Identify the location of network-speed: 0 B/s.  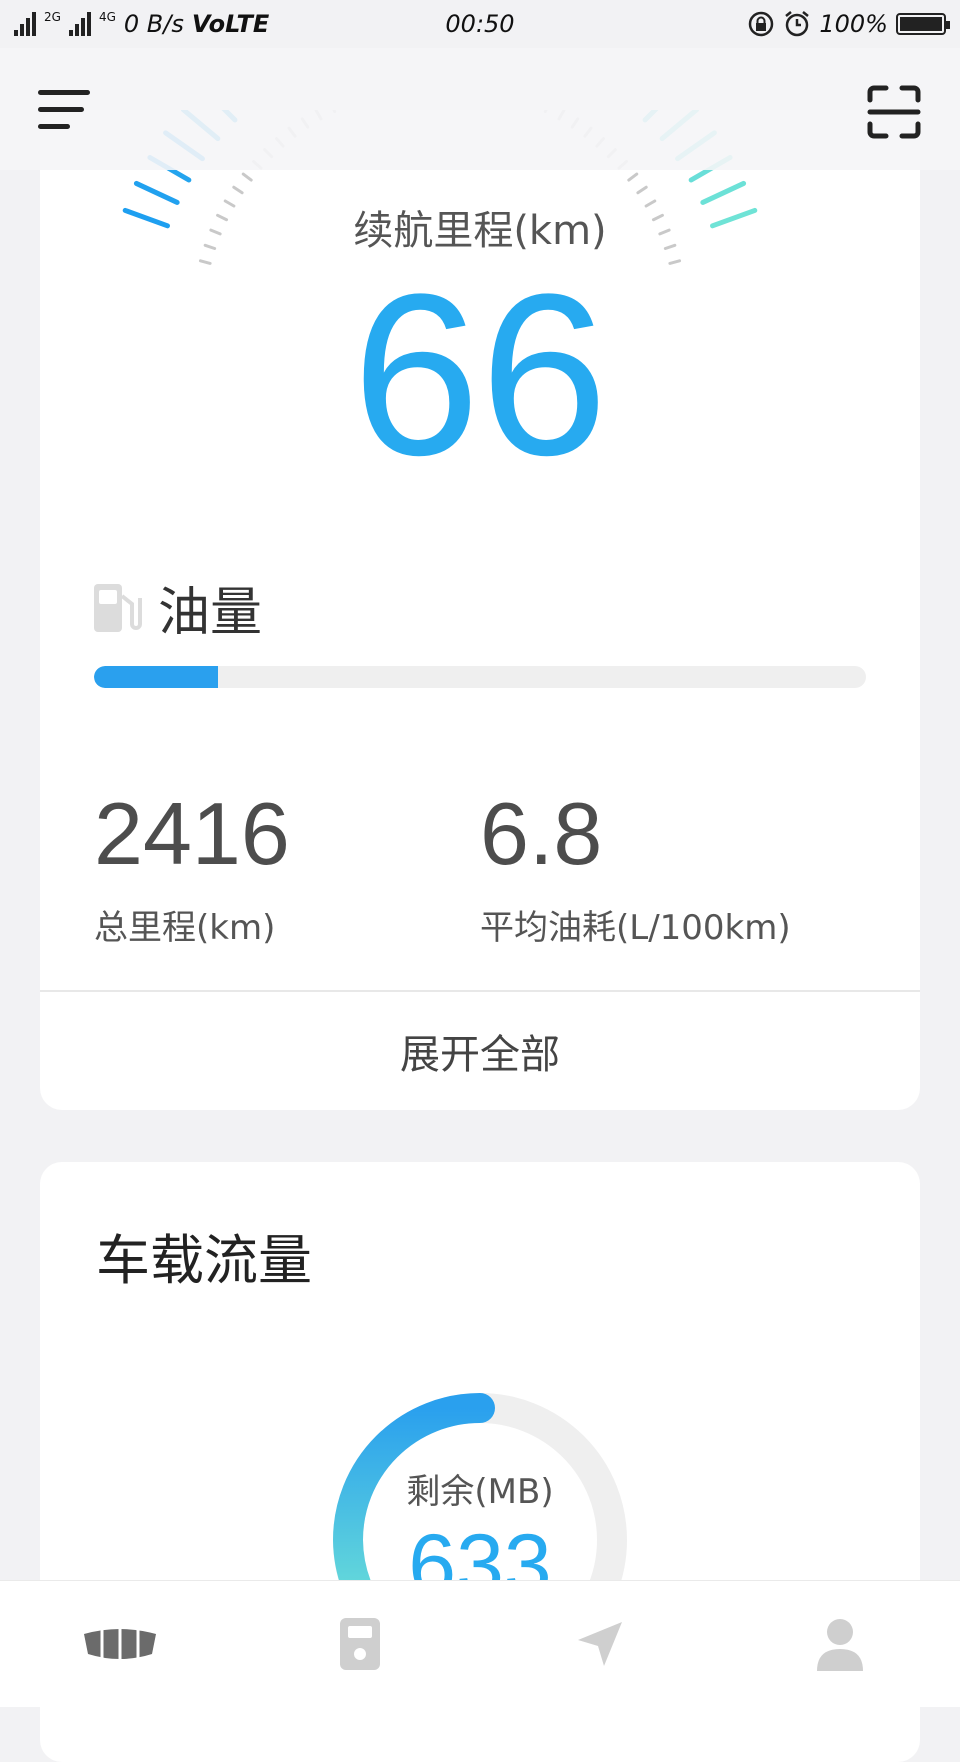
(153, 24).